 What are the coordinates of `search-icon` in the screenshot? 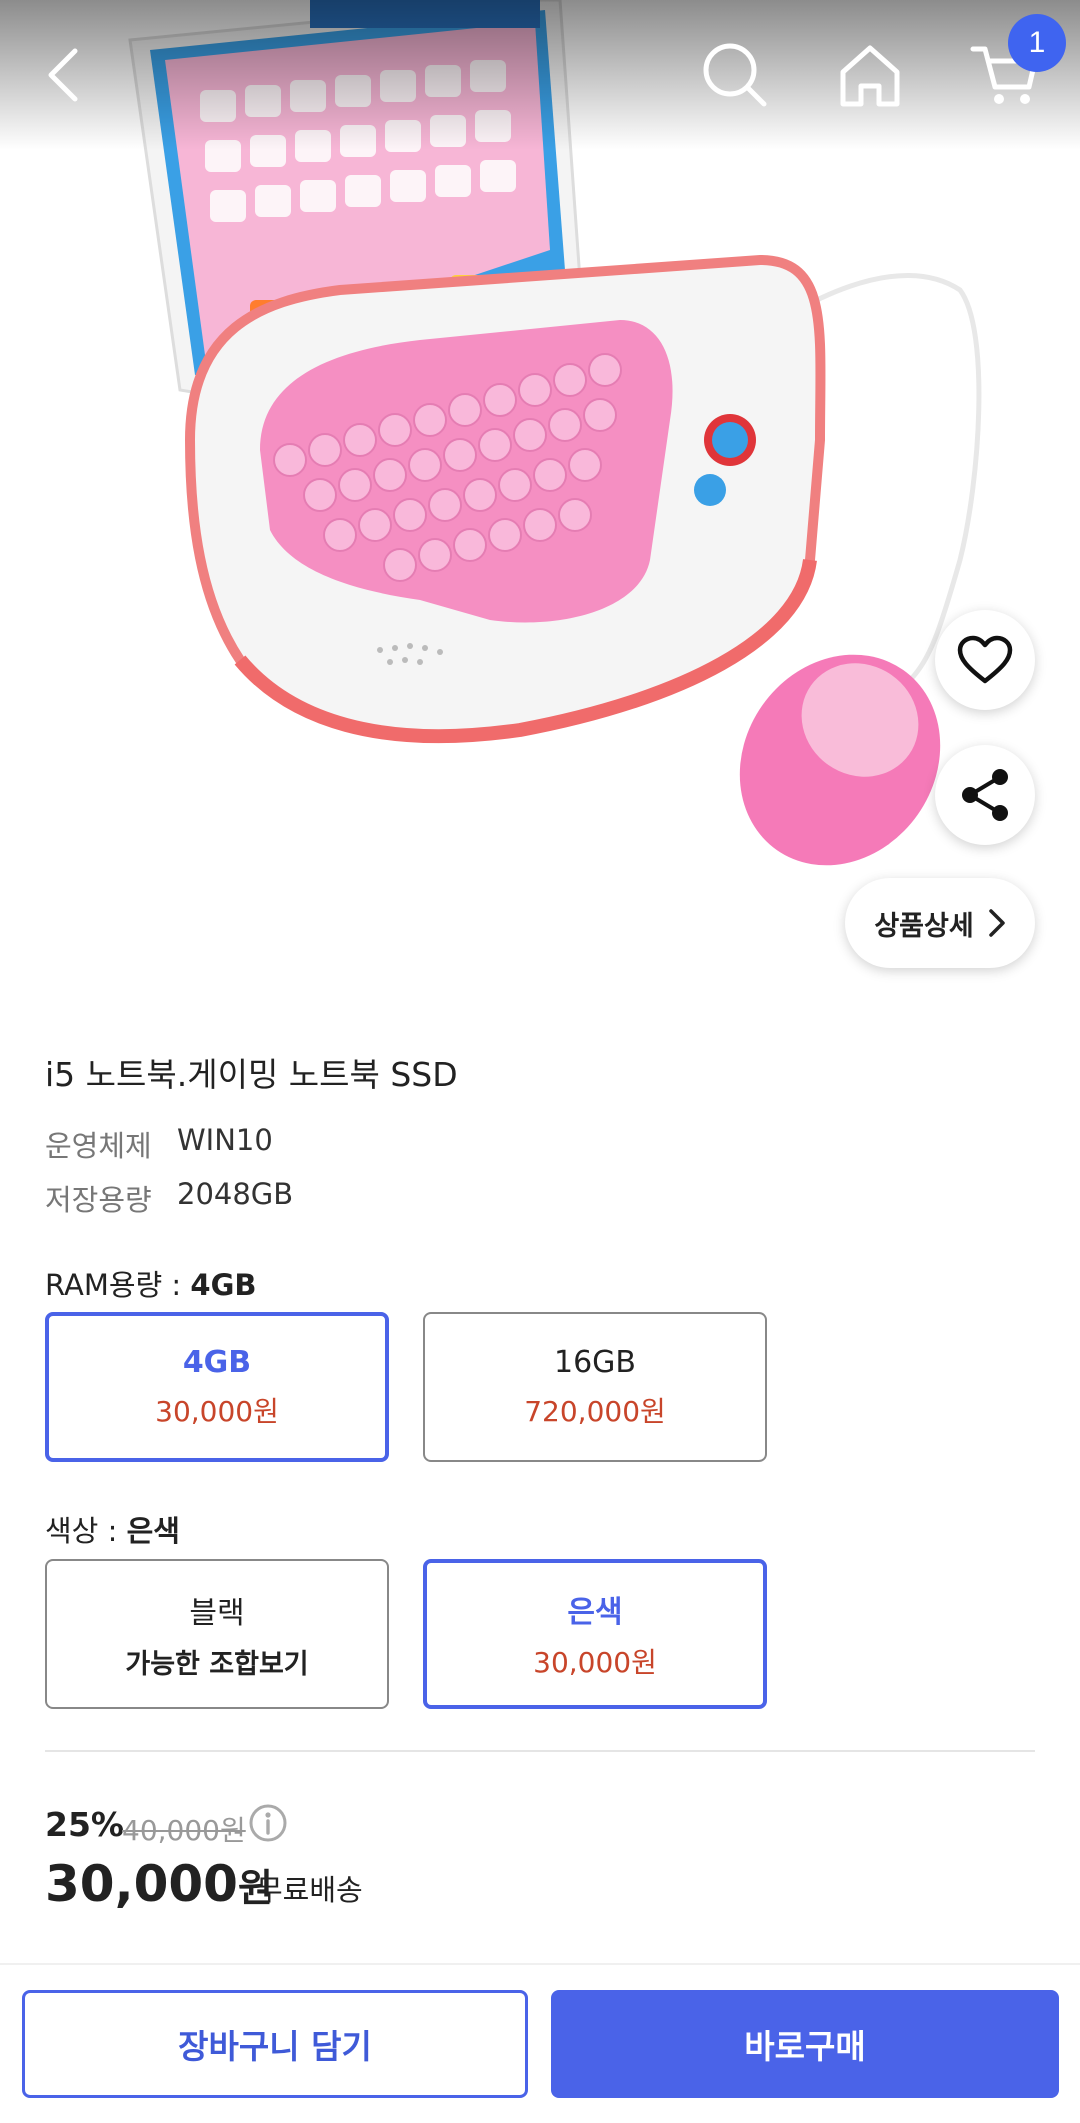 It's located at (735, 75).